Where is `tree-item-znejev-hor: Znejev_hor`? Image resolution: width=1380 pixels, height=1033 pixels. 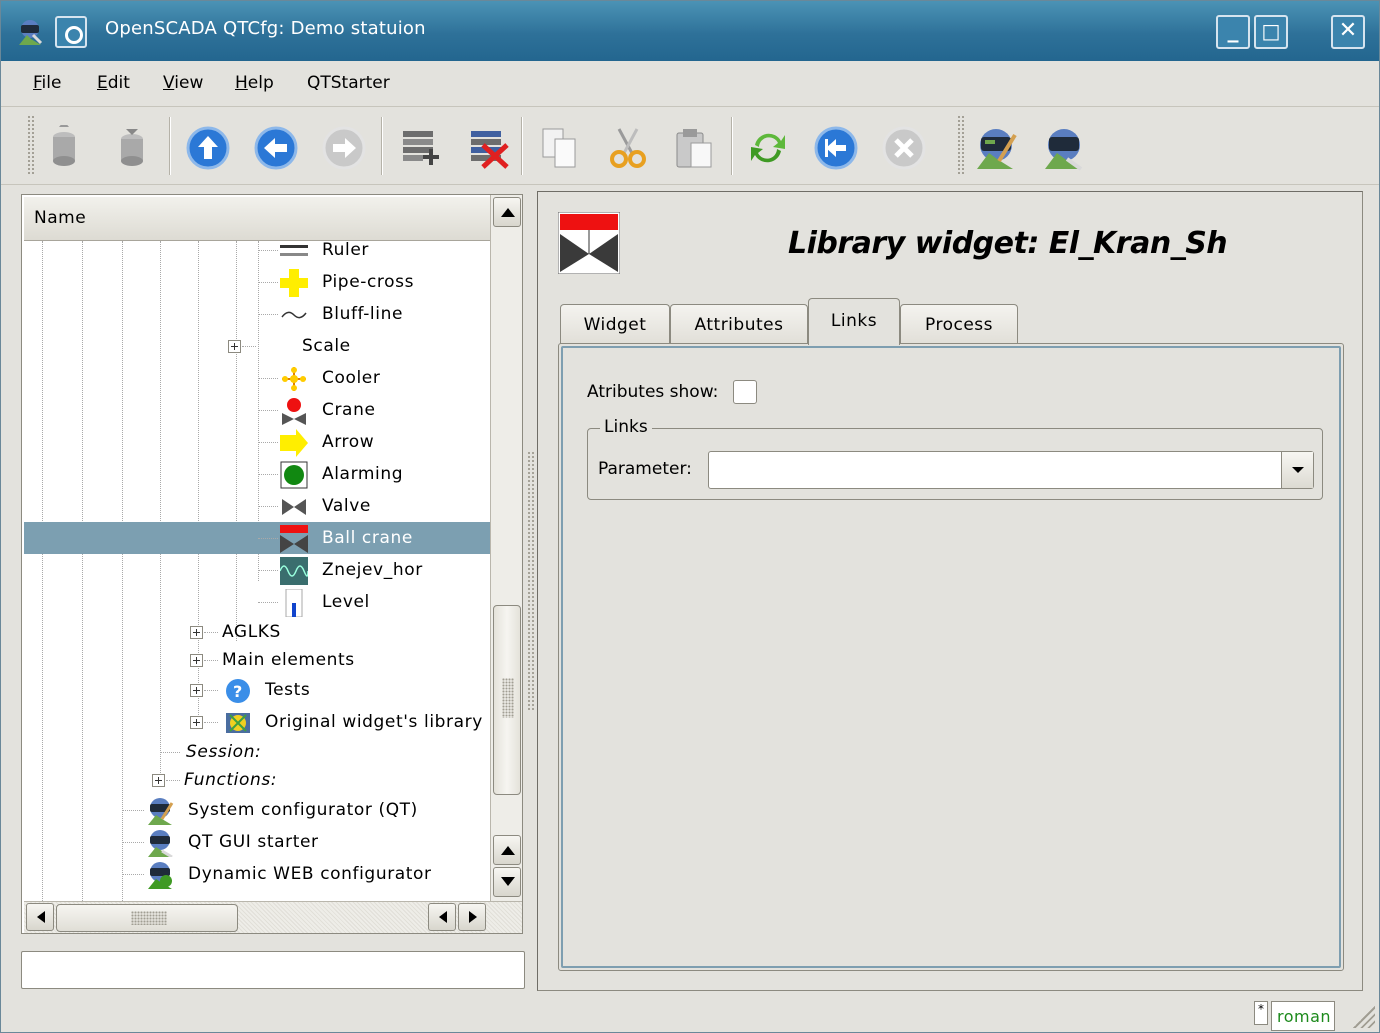
tree-item-znejev-hor: Znejev_hor is located at coordinates (257, 570).